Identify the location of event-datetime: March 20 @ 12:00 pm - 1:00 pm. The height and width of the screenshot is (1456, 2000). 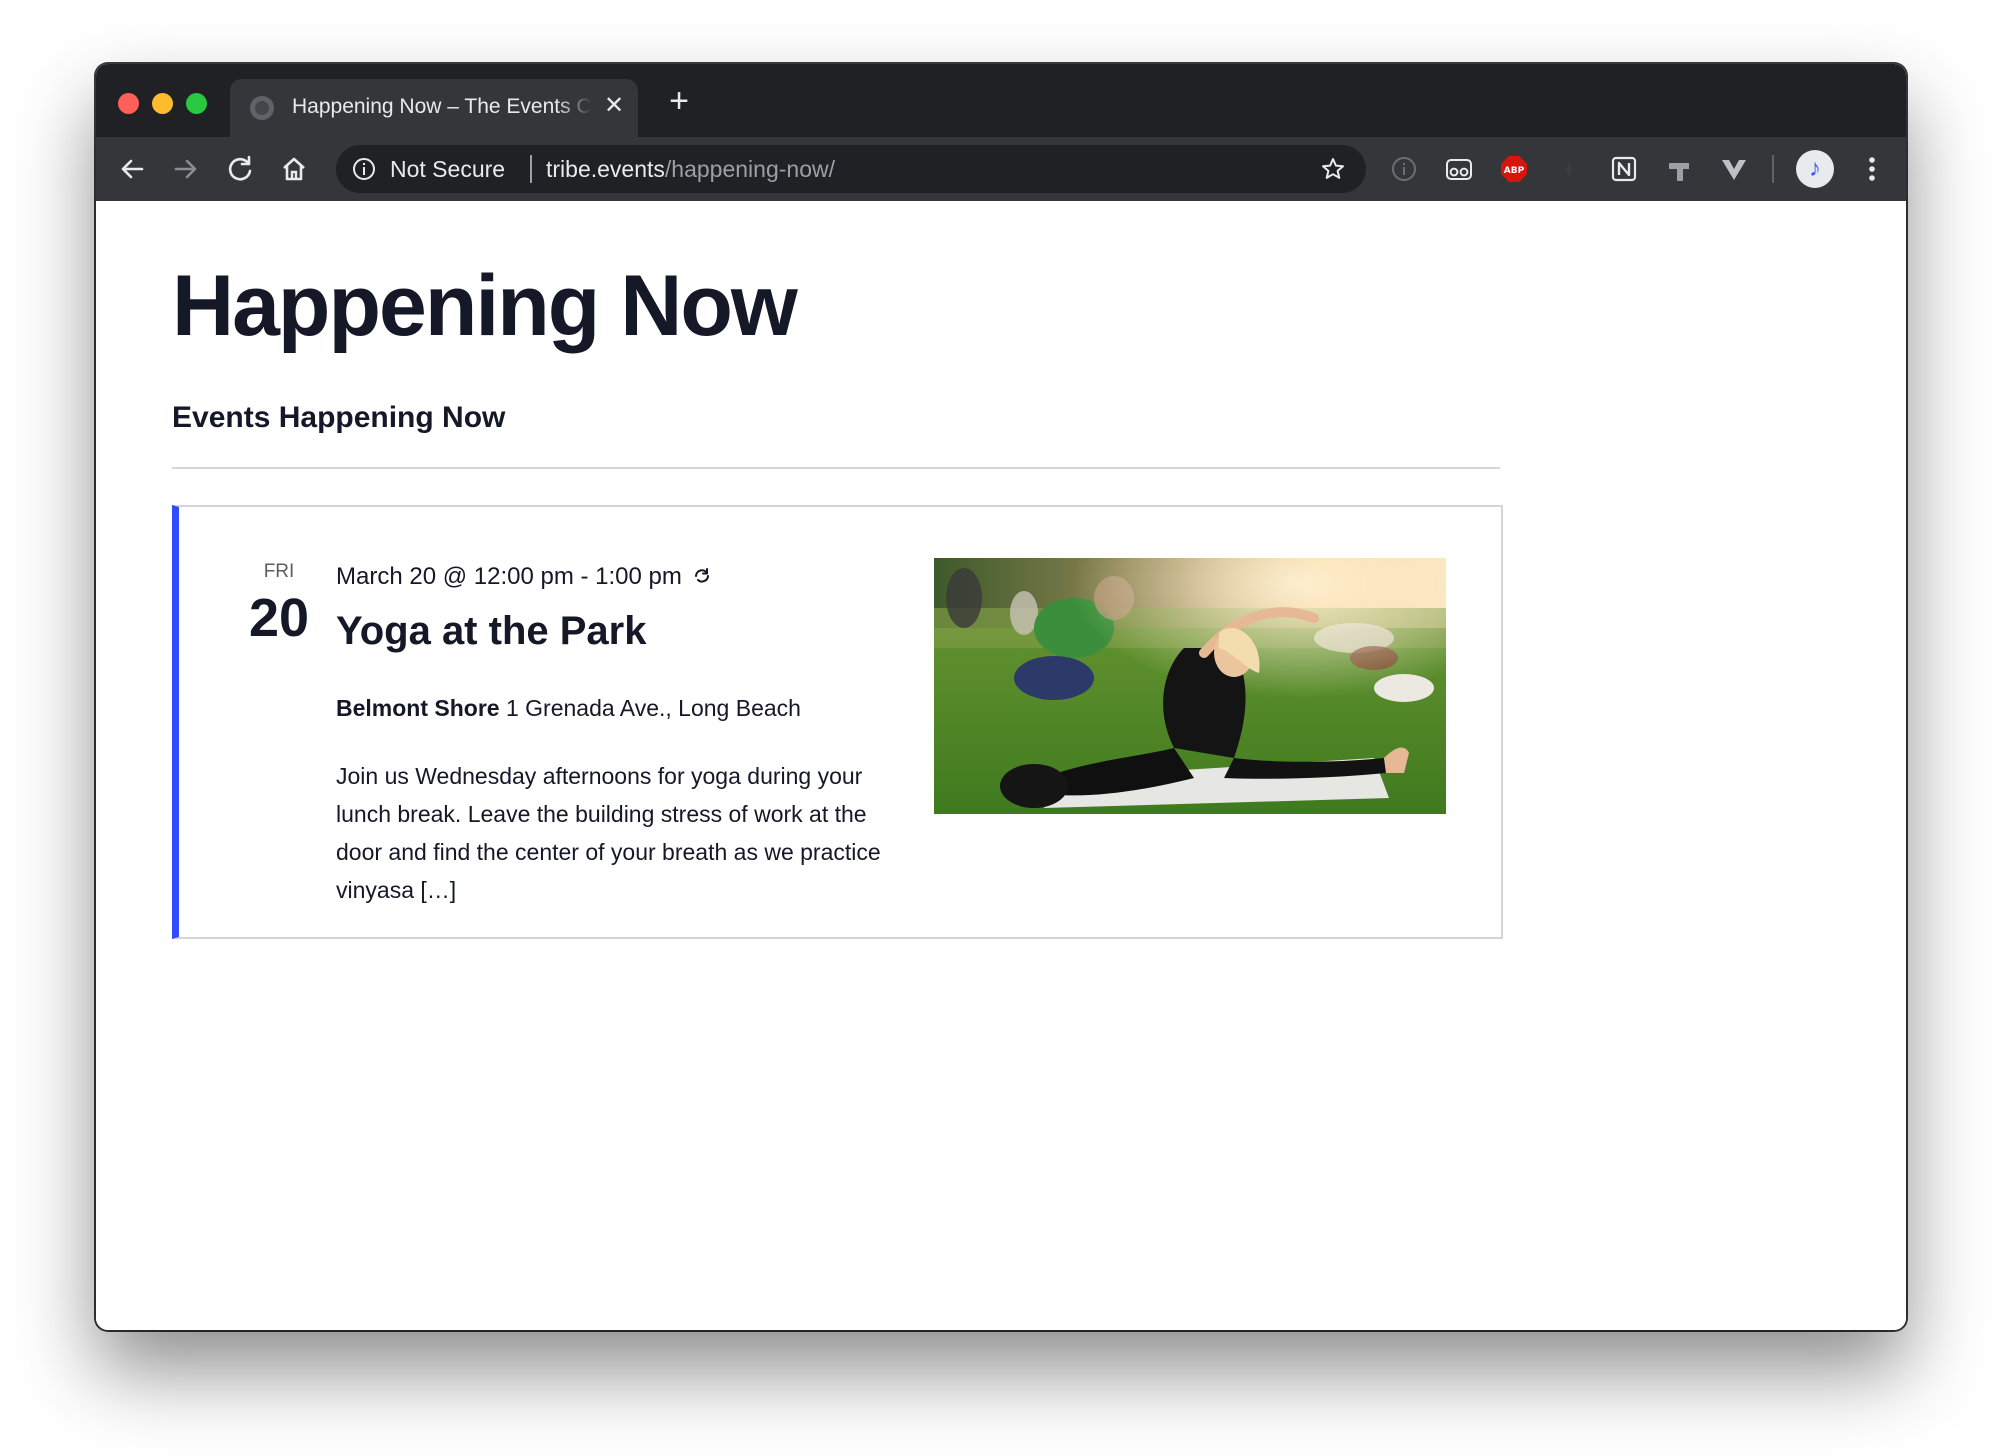
(524, 577).